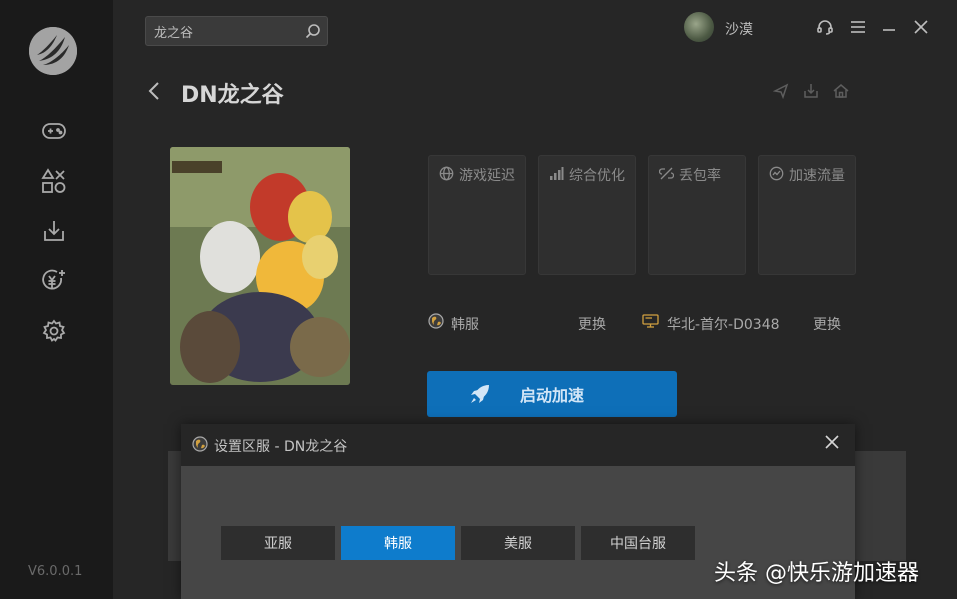 The image size is (957, 599). What do you see at coordinates (260, 266) in the screenshot?
I see `game-cover-image` at bounding box center [260, 266].